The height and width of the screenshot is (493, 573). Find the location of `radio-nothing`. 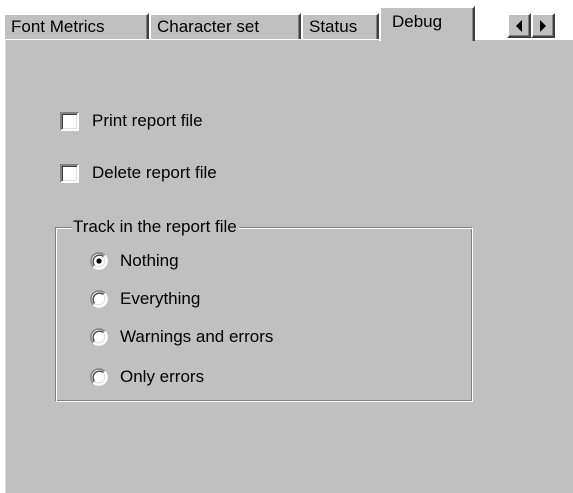

radio-nothing is located at coordinates (99, 261).